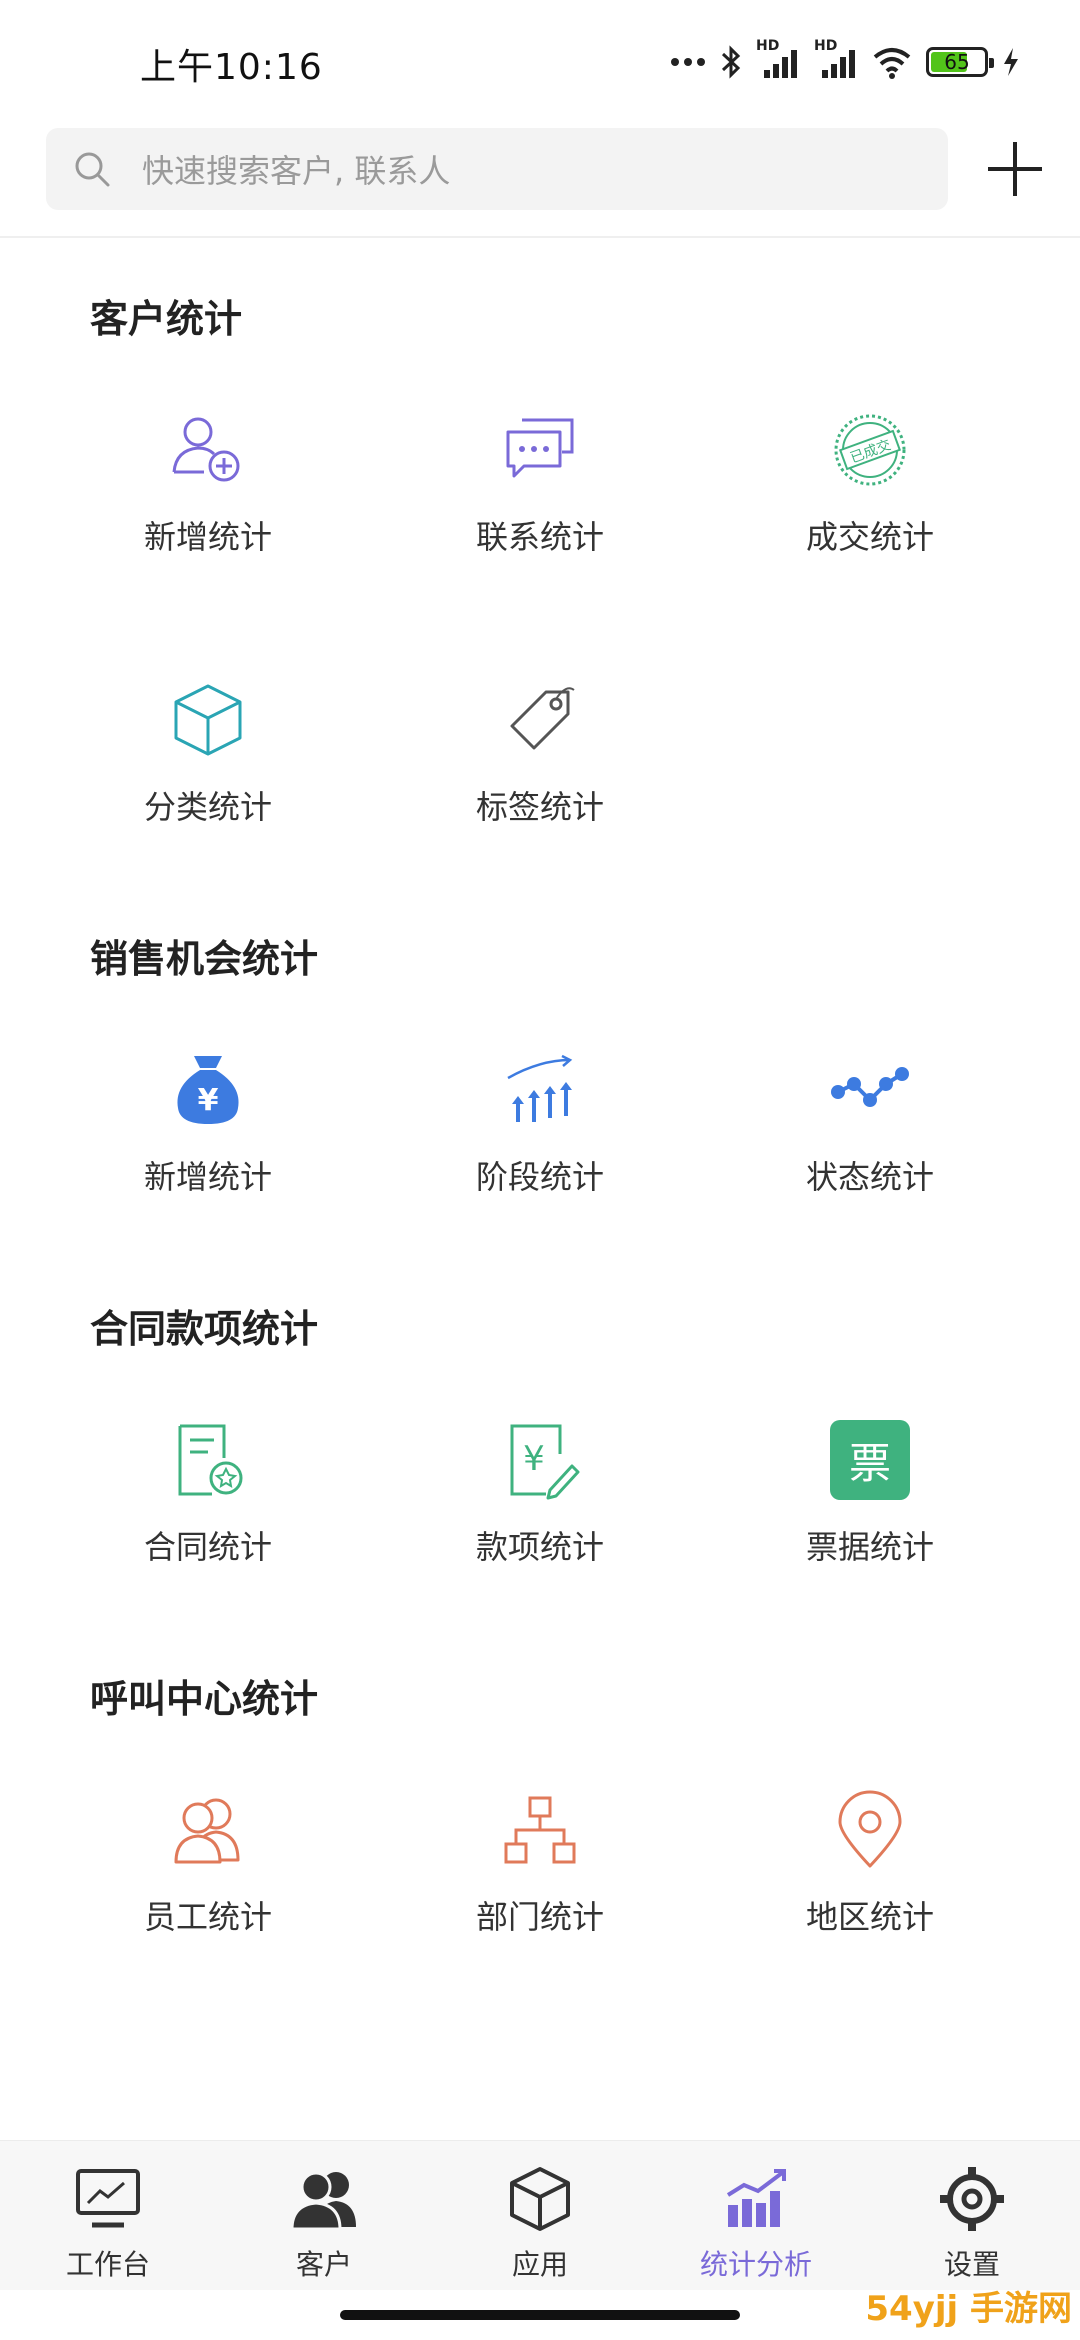 This screenshot has height=2340, width=1080. What do you see at coordinates (210, 1460) in the screenshot?
I see `contract-doc-icon` at bounding box center [210, 1460].